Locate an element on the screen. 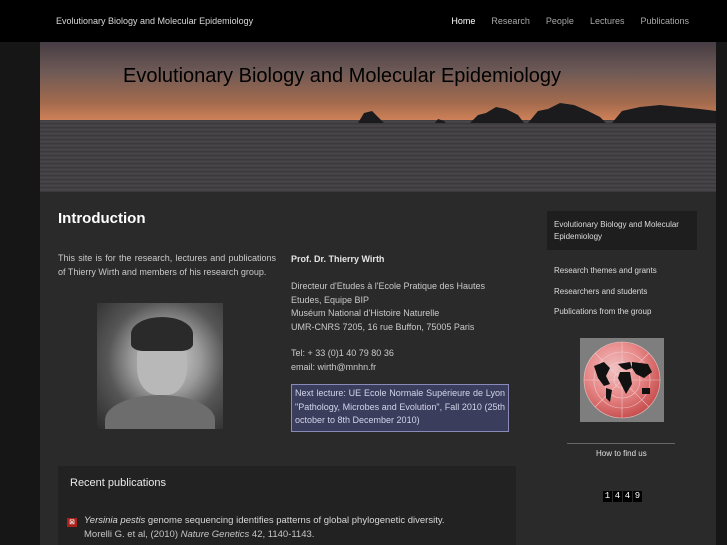 This screenshot has height=545, width=727. banner-sea is located at coordinates (378, 156).